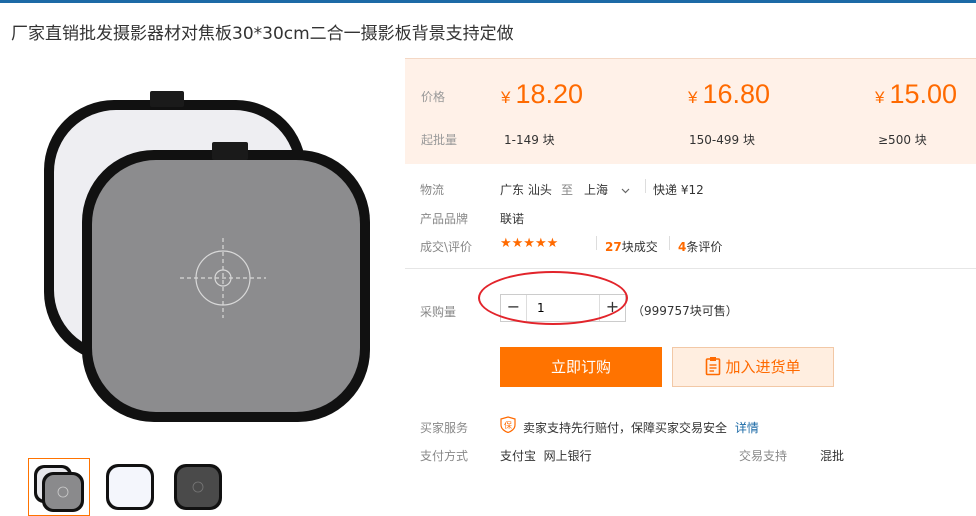  What do you see at coordinates (446, 247) in the screenshot?
I see `reviews-label: 成交\评价` at bounding box center [446, 247].